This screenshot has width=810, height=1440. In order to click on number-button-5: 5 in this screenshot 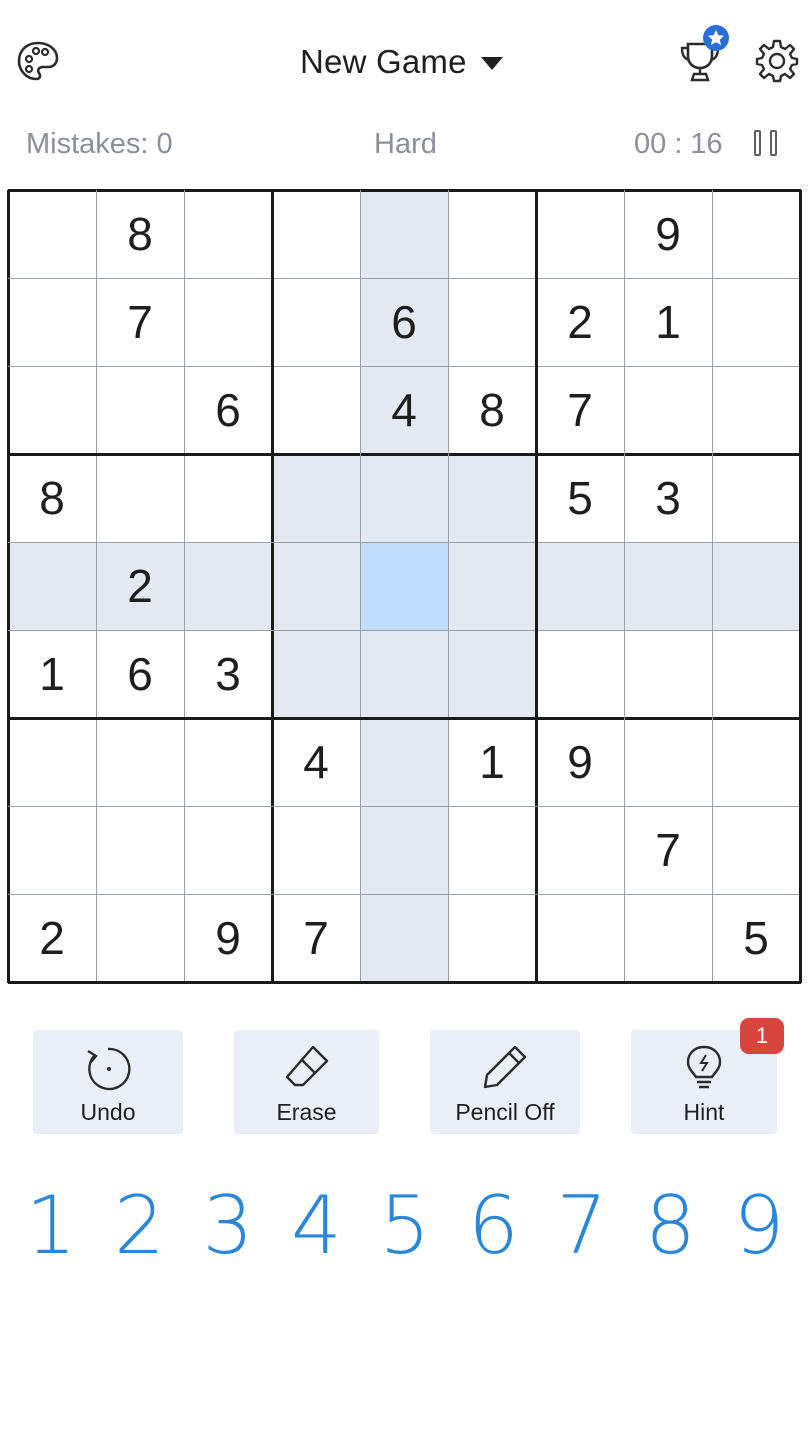, I will do `click(405, 1225)`.